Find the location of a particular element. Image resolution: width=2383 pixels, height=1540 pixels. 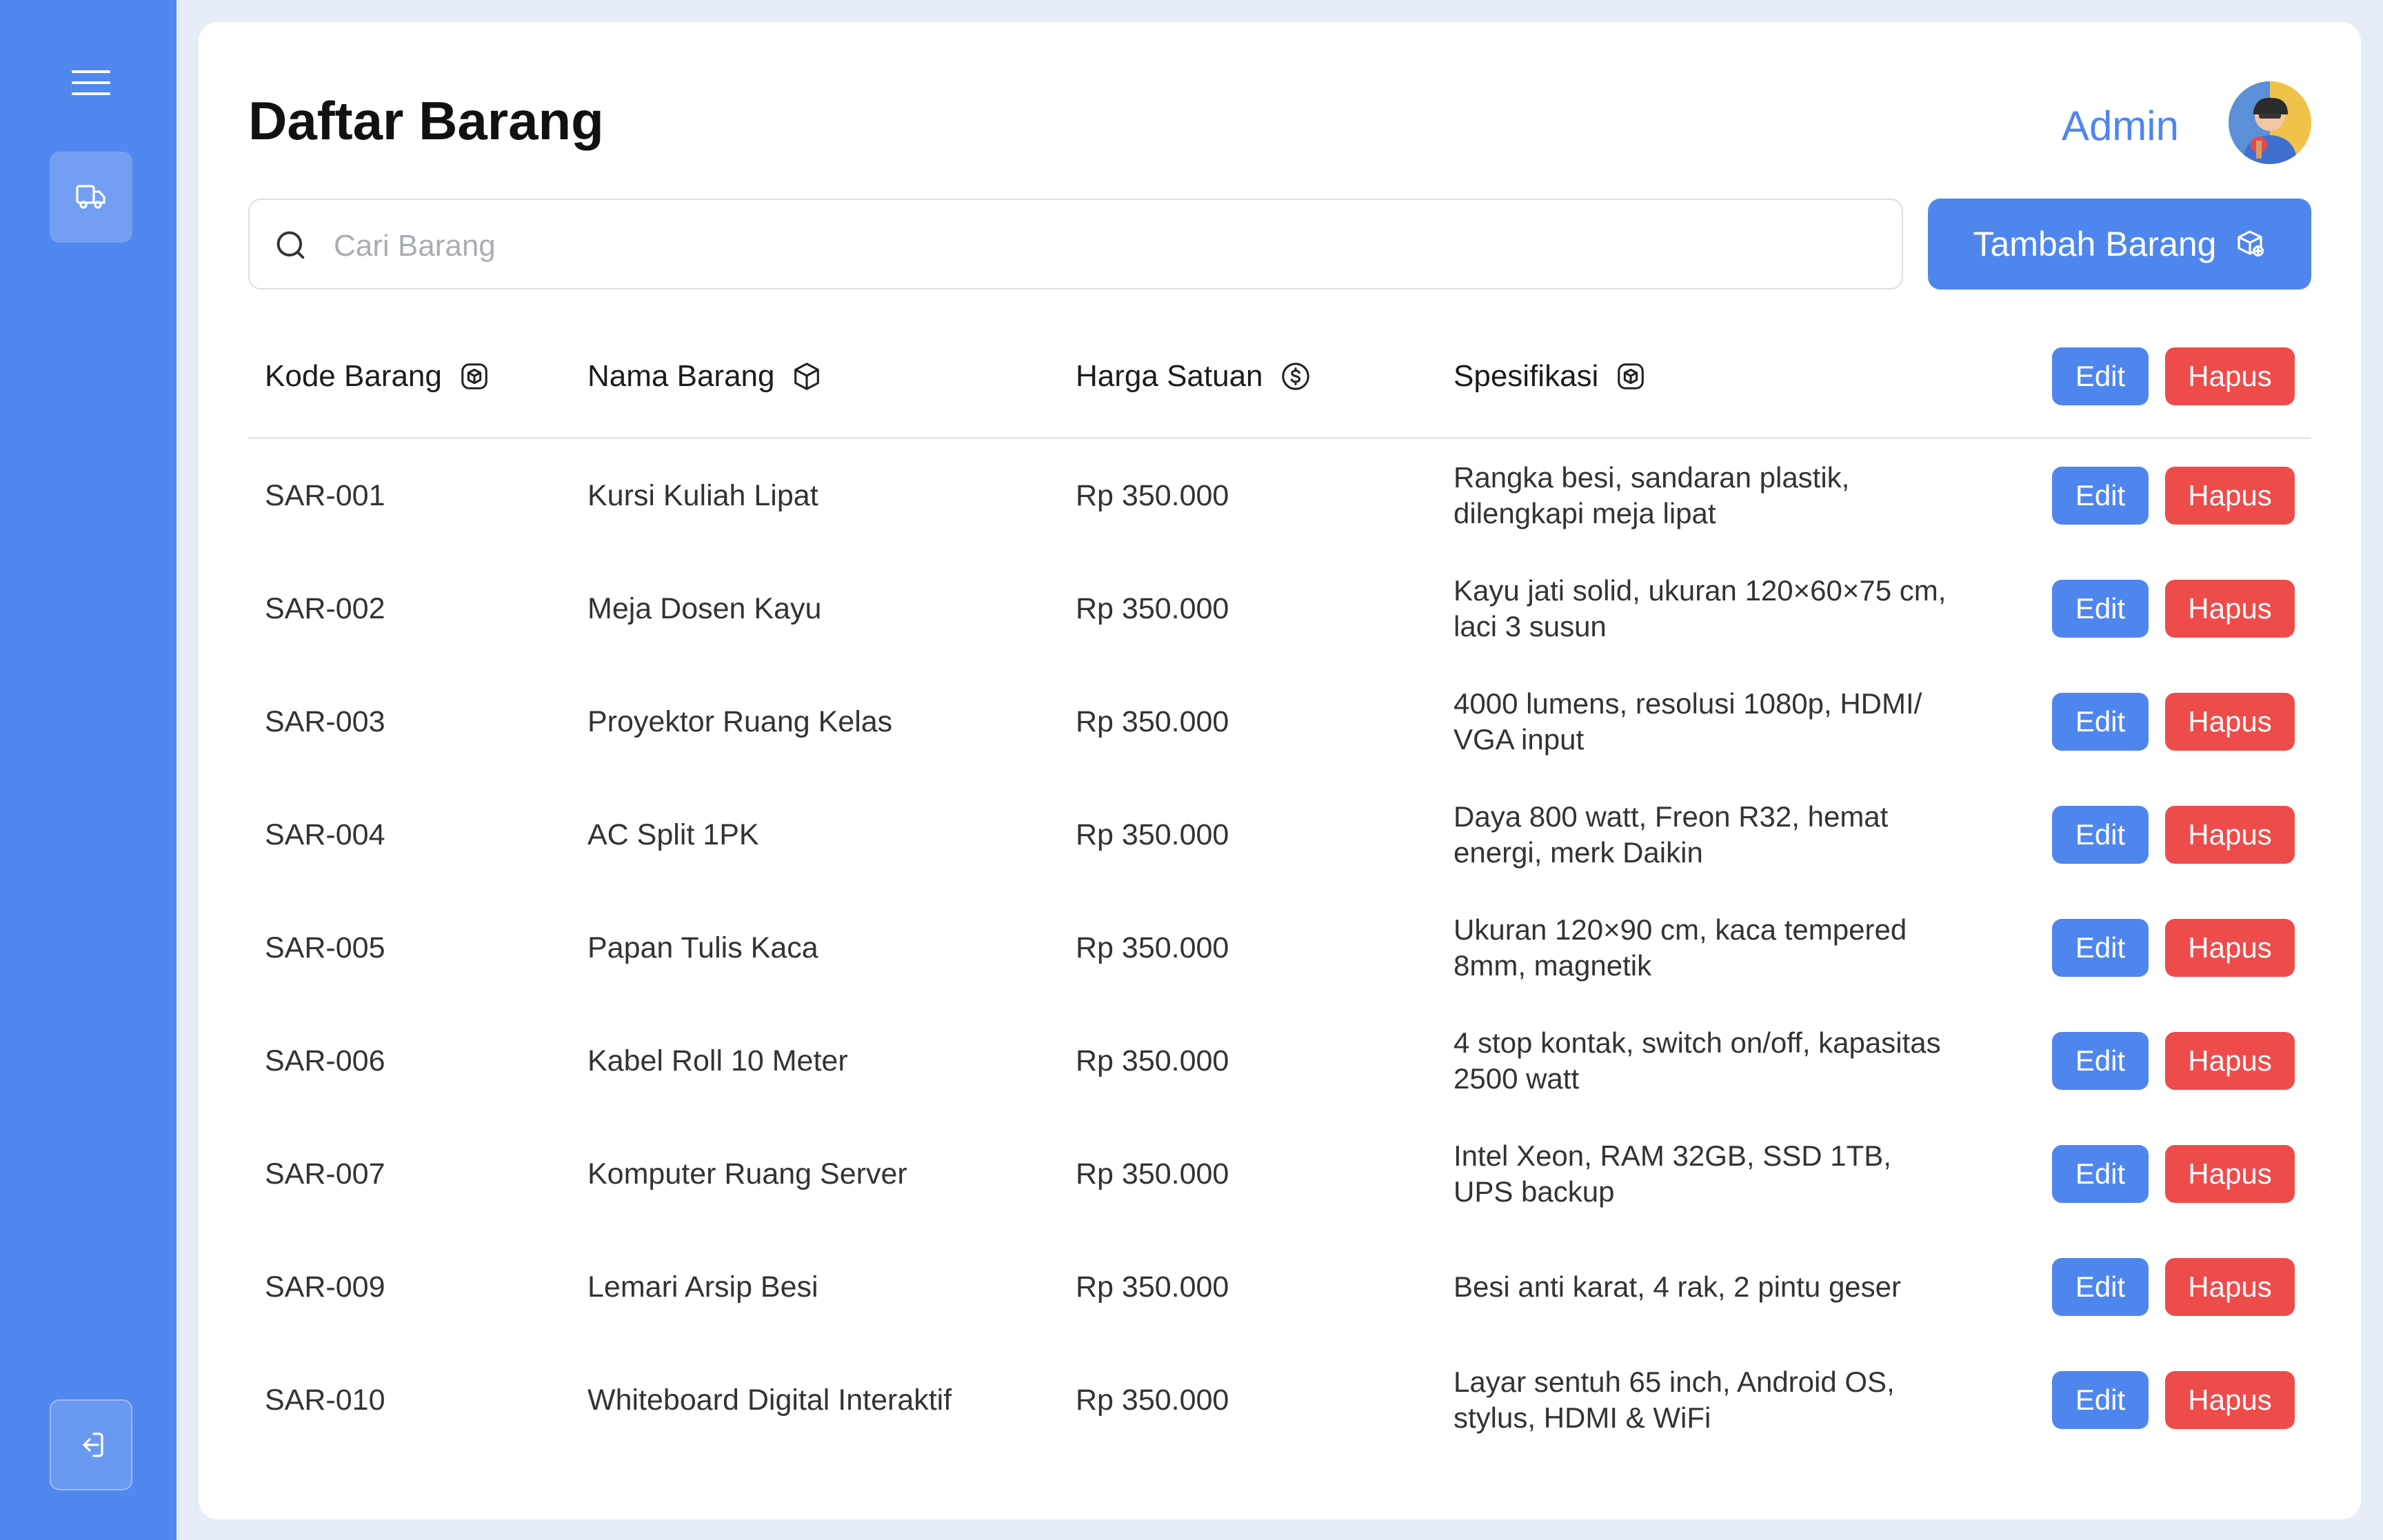

search-box is located at coordinates (1075, 245).